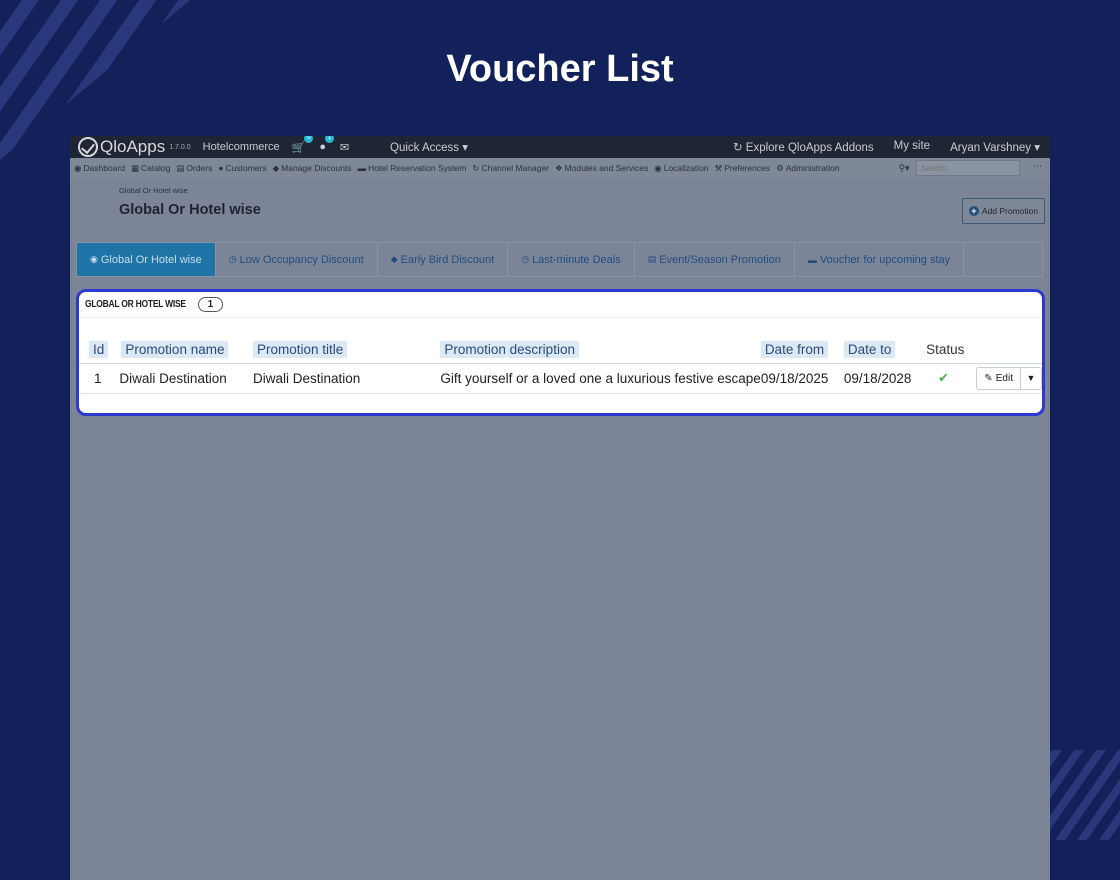 This screenshot has width=1120, height=880. I want to click on tab-label: Global Or Hotel wise, so click(151, 259).